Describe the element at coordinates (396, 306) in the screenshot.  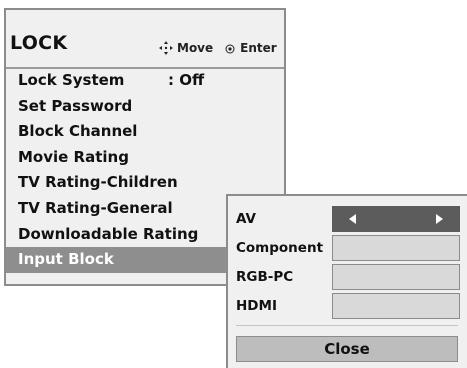
I see `hdmi-block-selector` at that location.